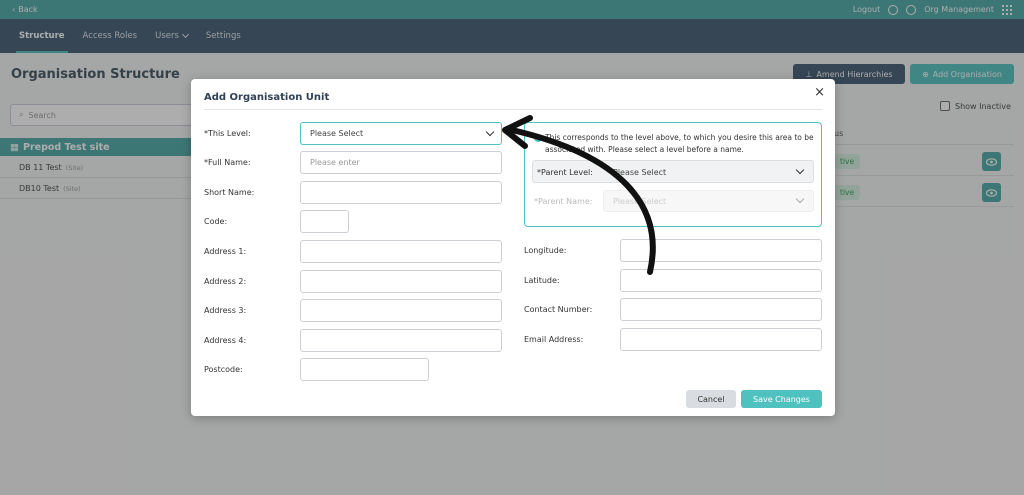 The height and width of the screenshot is (495, 1024). I want to click on info-icon, so click(538, 138).